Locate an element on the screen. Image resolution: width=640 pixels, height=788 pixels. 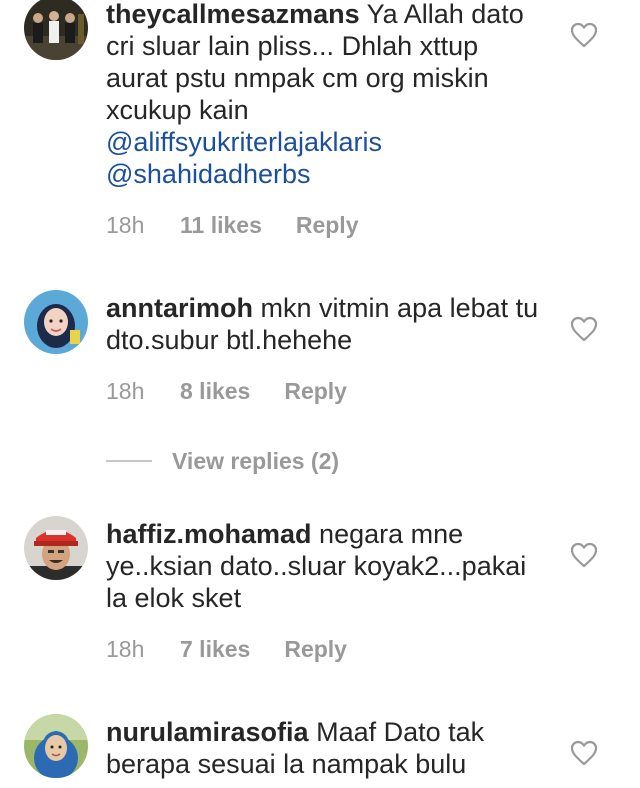
view-replies-label: View replies (2) is located at coordinates (256, 460).